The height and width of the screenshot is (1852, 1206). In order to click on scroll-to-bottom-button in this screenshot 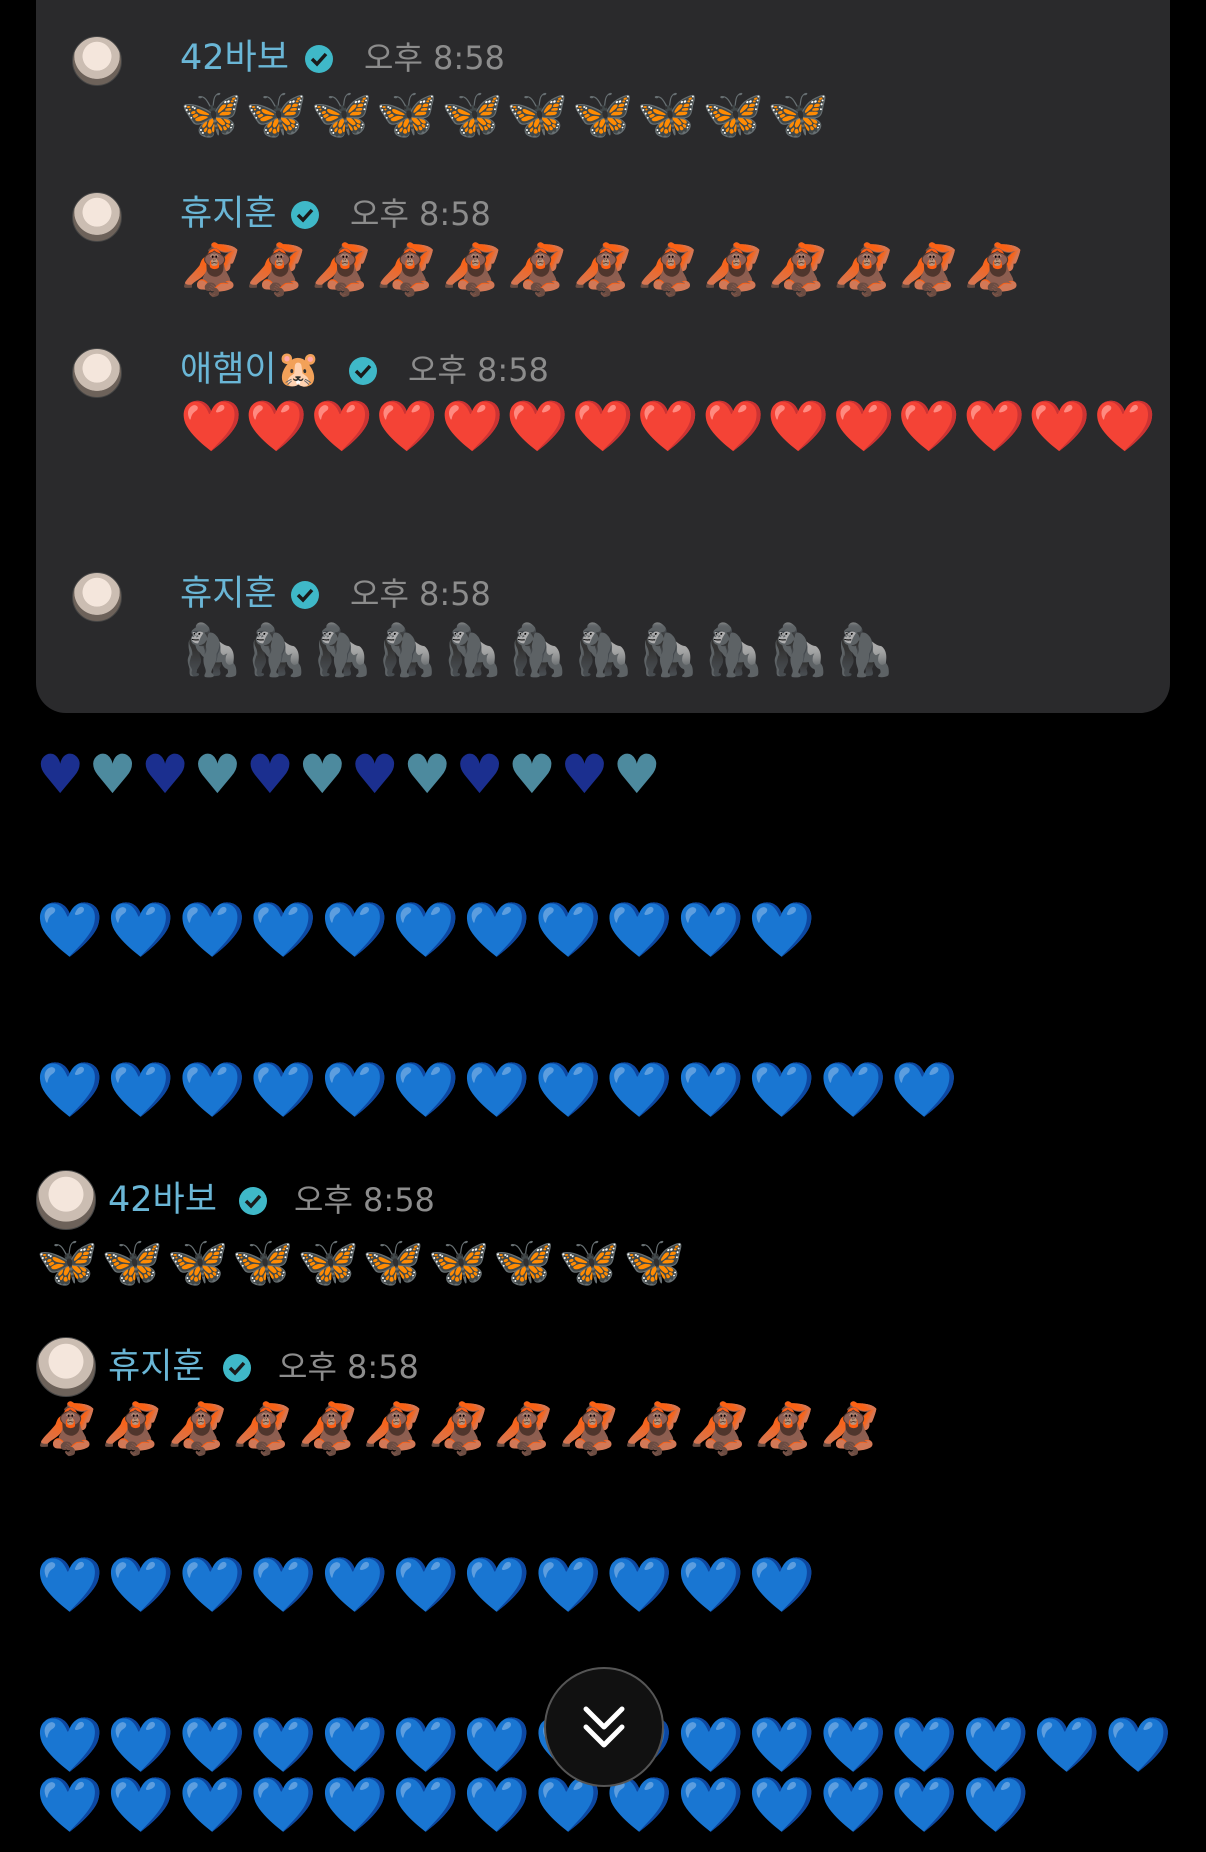, I will do `click(604, 1727)`.